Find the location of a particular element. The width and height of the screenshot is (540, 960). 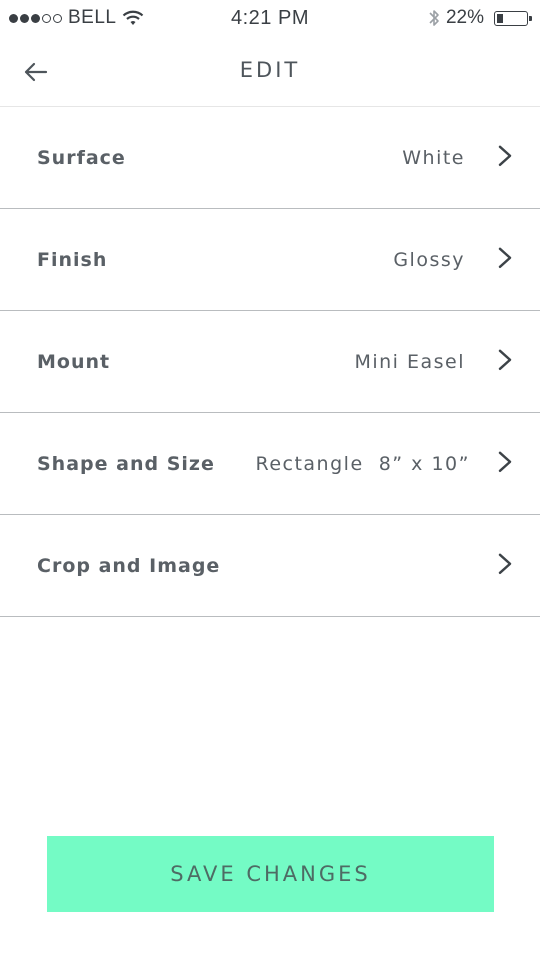

settings-row-finish: Finish Glossy is located at coordinates (270, 260).